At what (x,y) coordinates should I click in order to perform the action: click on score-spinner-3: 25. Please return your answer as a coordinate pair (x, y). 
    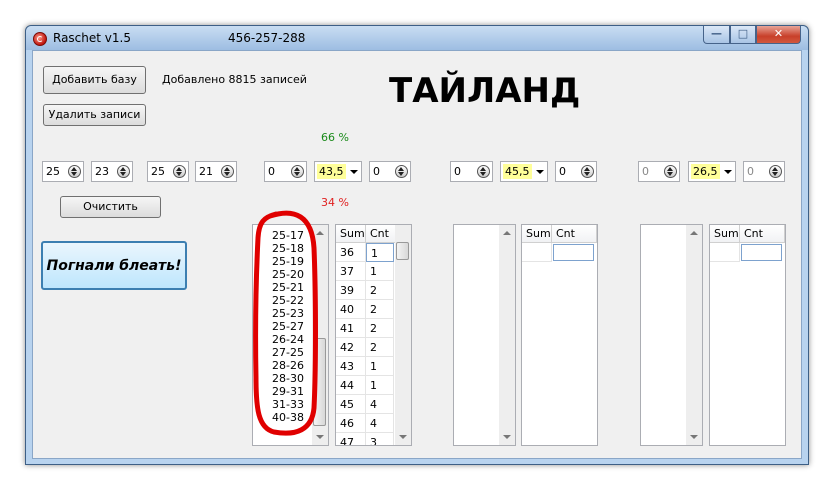
    Looking at the image, I should click on (168, 171).